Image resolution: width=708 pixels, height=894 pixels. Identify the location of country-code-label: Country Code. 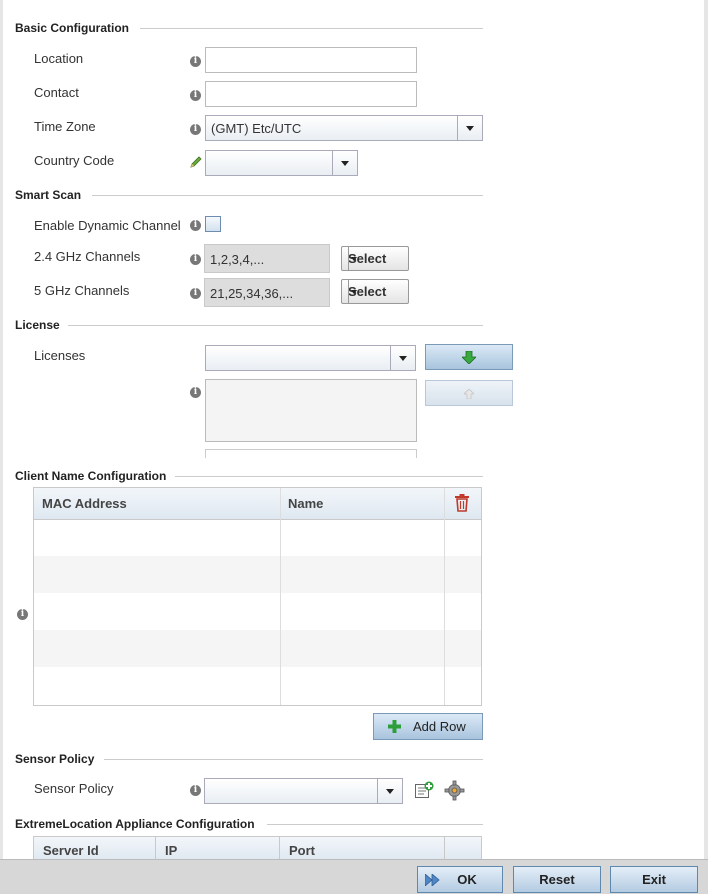
(74, 160).